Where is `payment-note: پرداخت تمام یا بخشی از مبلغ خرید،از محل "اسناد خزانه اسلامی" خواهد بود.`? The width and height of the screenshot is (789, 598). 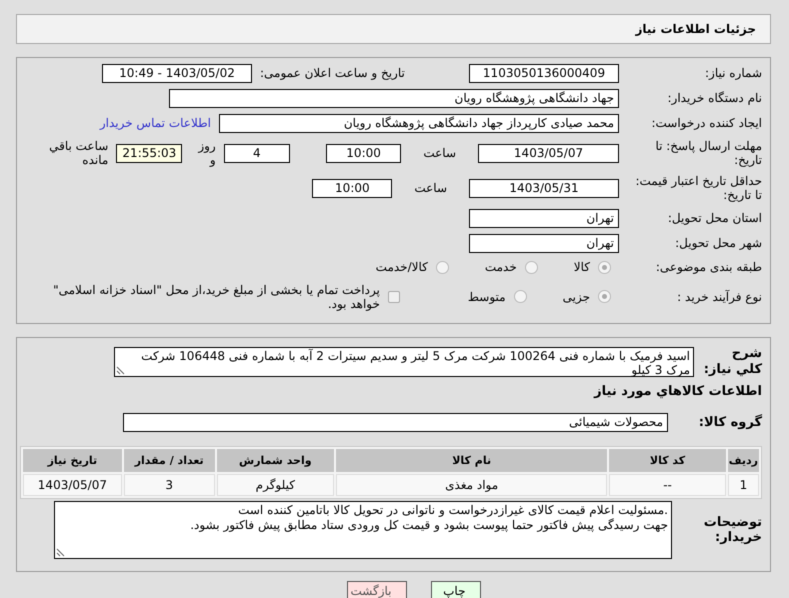
payment-note: پرداخت تمام یا بخشی از مبلغ خرید،از محل "اسناد خزانه اسلامی" خواهد بود. is located at coordinates (216, 297).